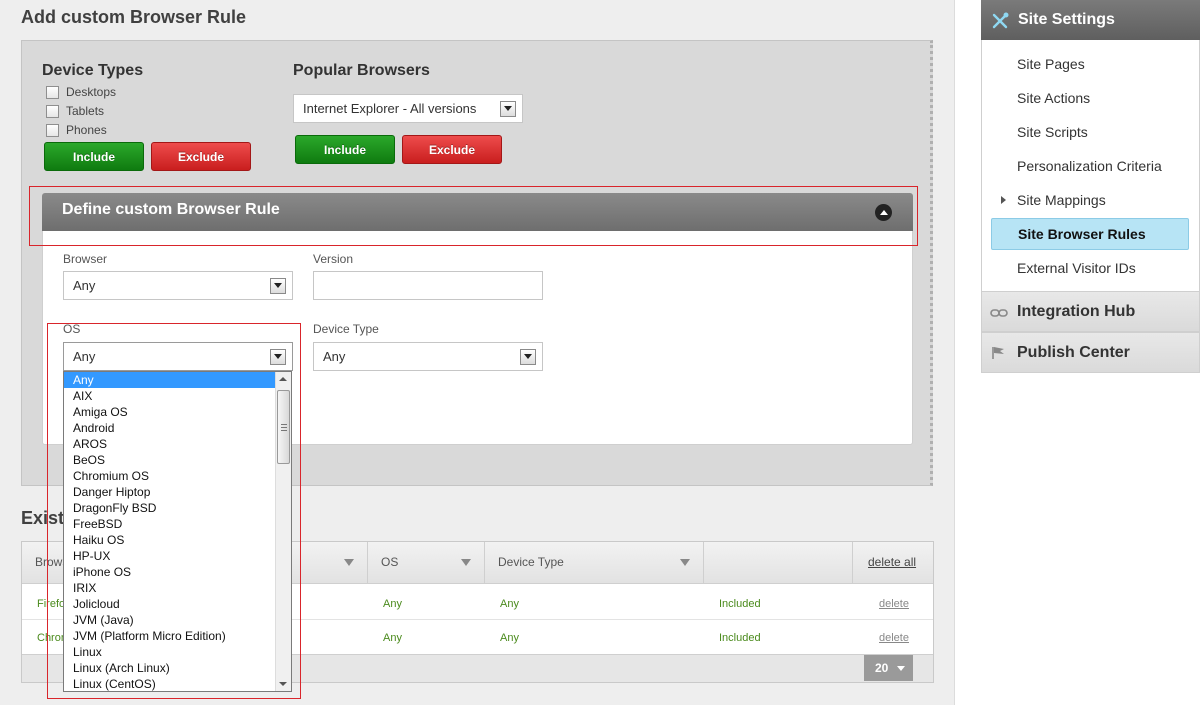  What do you see at coordinates (1066, 19) in the screenshot?
I see `sidebar-title: Site Settings` at bounding box center [1066, 19].